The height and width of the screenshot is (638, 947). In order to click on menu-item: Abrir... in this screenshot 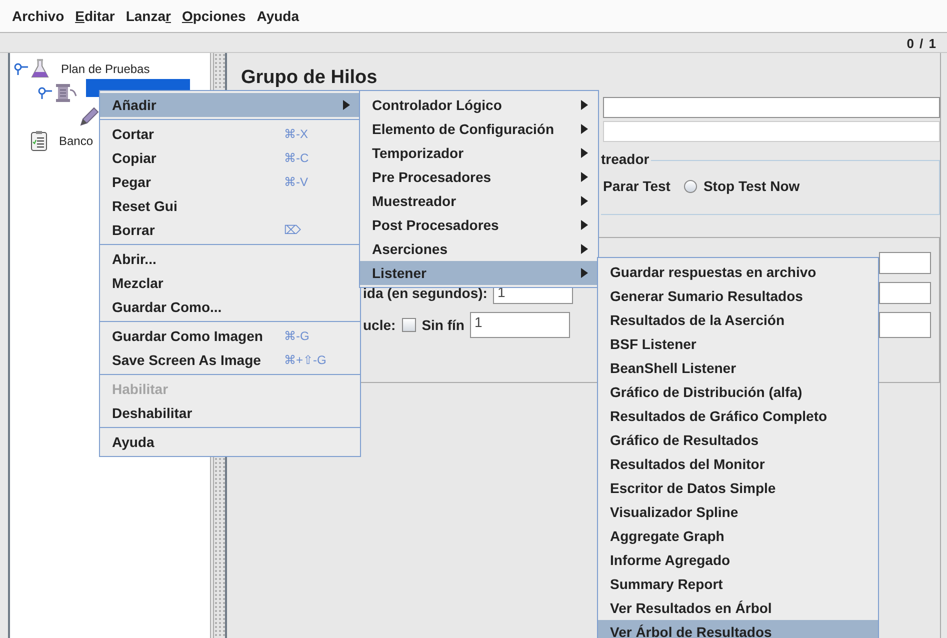, I will do `click(230, 259)`.